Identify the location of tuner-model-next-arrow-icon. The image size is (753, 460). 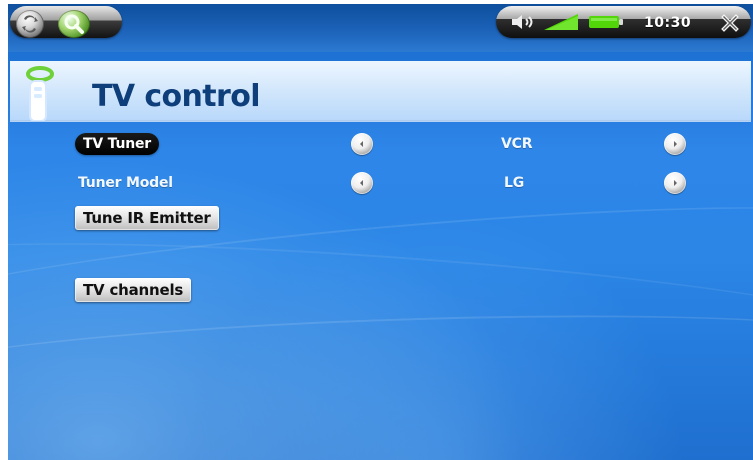
(675, 183).